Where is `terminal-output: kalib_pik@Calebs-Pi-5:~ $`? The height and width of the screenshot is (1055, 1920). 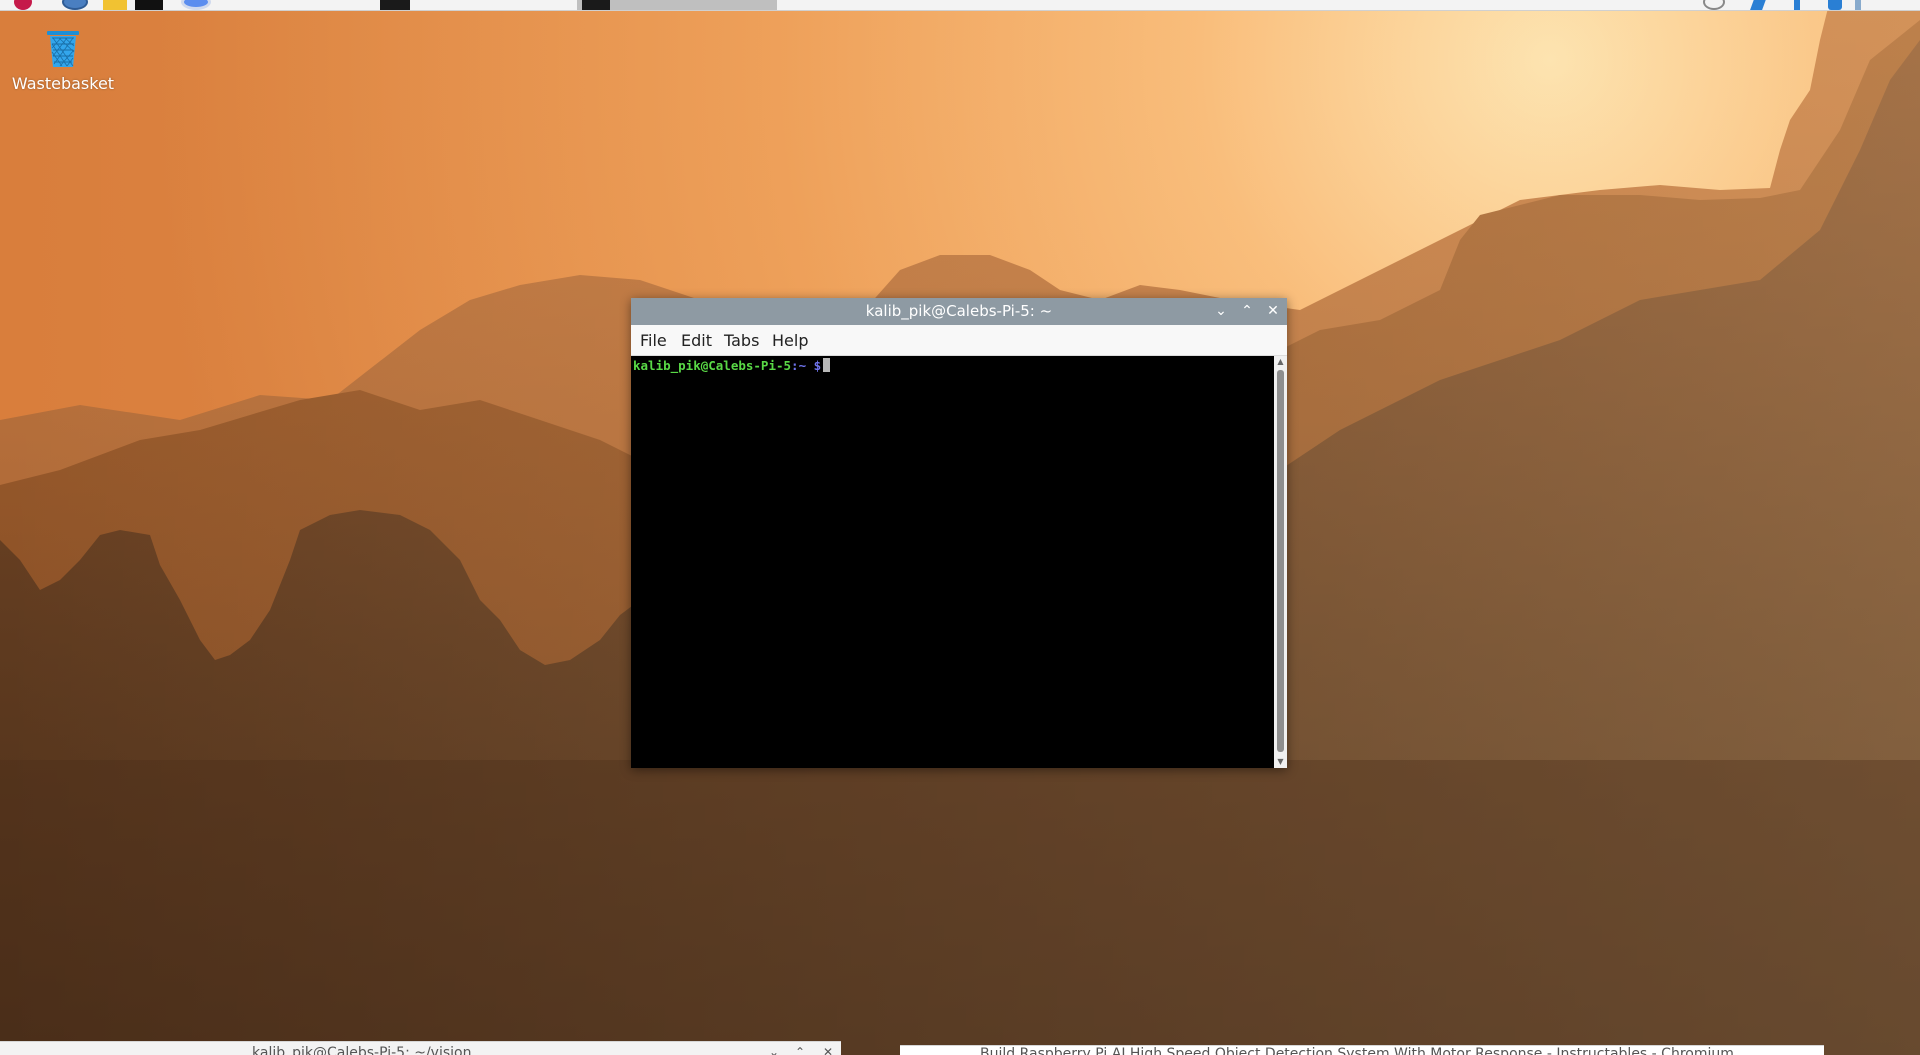
terminal-output: kalib_pik@Calebs-Pi-5:~ $ is located at coordinates (952, 562).